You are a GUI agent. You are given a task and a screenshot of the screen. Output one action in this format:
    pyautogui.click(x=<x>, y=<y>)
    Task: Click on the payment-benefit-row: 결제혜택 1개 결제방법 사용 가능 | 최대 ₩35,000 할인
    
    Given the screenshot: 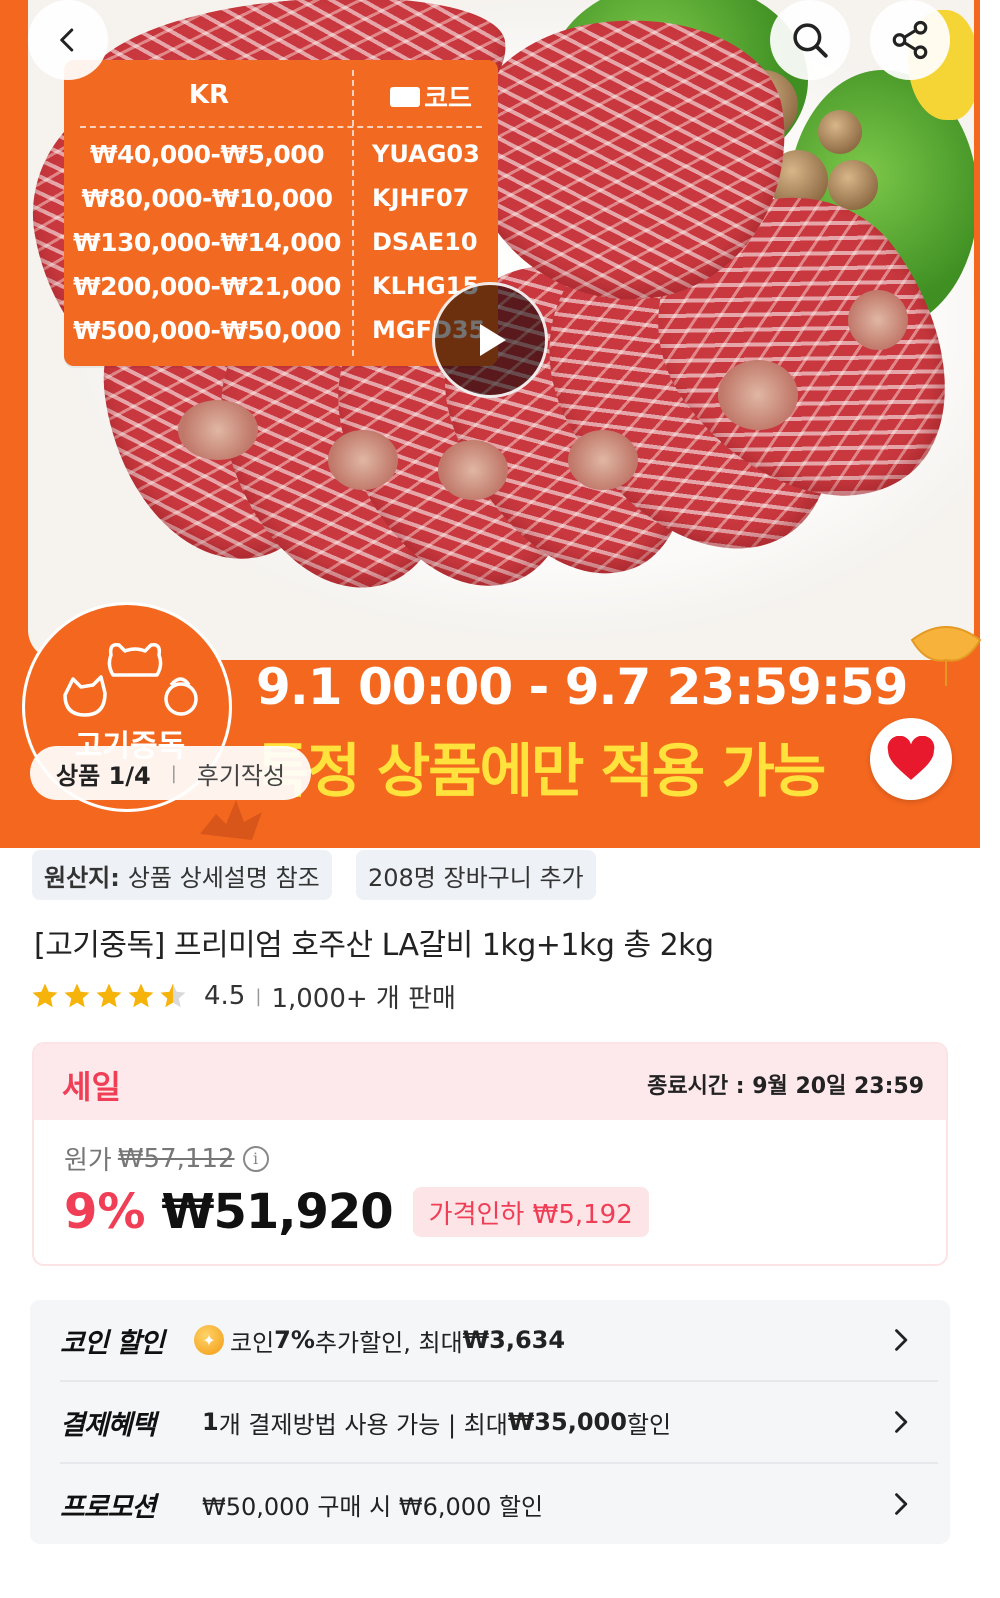 What is the action you would take?
    pyautogui.click(x=490, y=1422)
    